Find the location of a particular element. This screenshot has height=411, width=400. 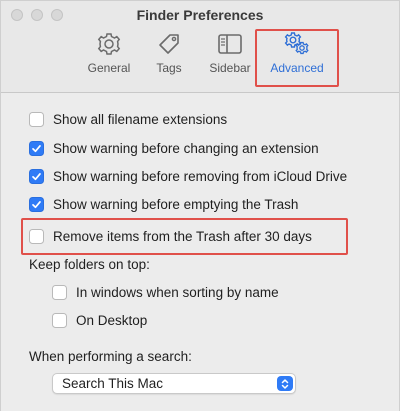

option-label: Show warning before emptying the Trash is located at coordinates (176, 204).